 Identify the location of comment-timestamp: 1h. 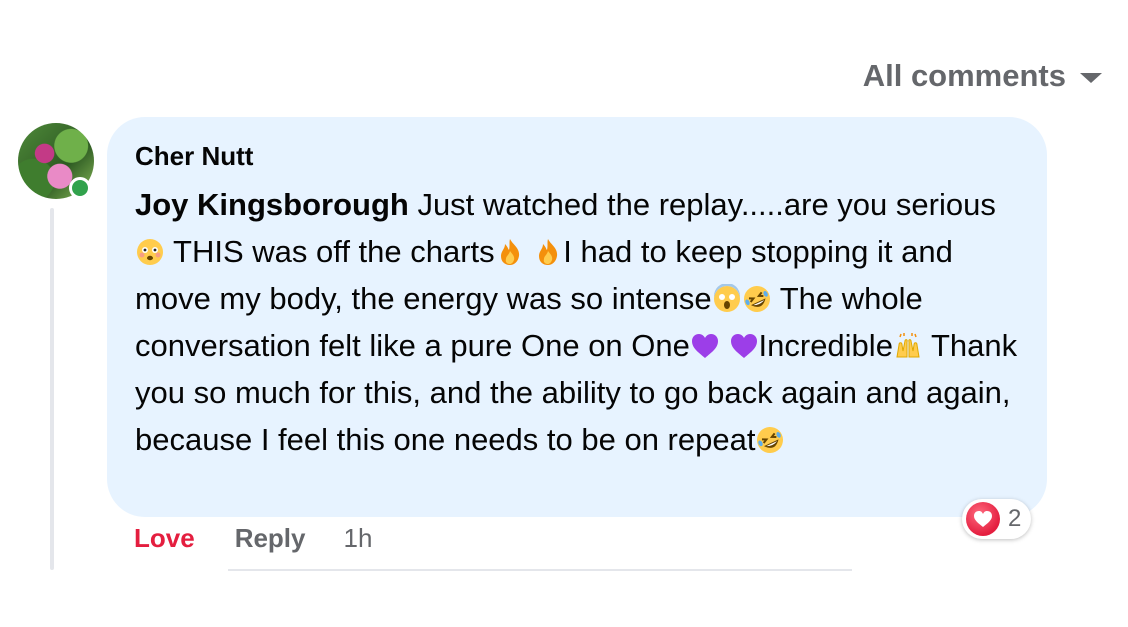
(358, 538).